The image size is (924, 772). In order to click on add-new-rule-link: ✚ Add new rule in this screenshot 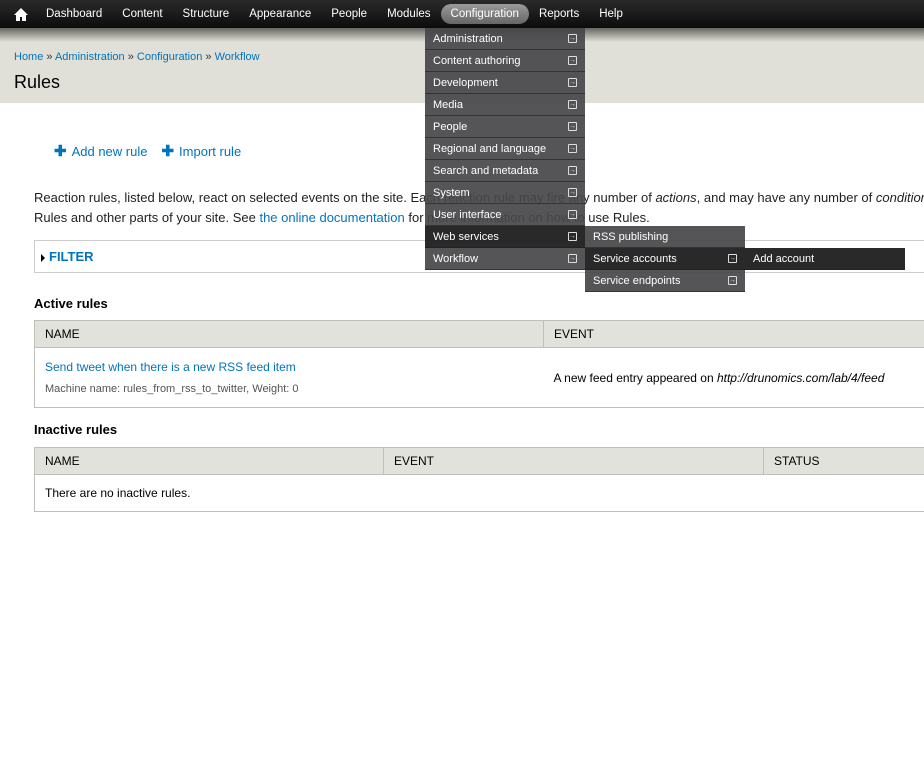, I will do `click(100, 151)`.